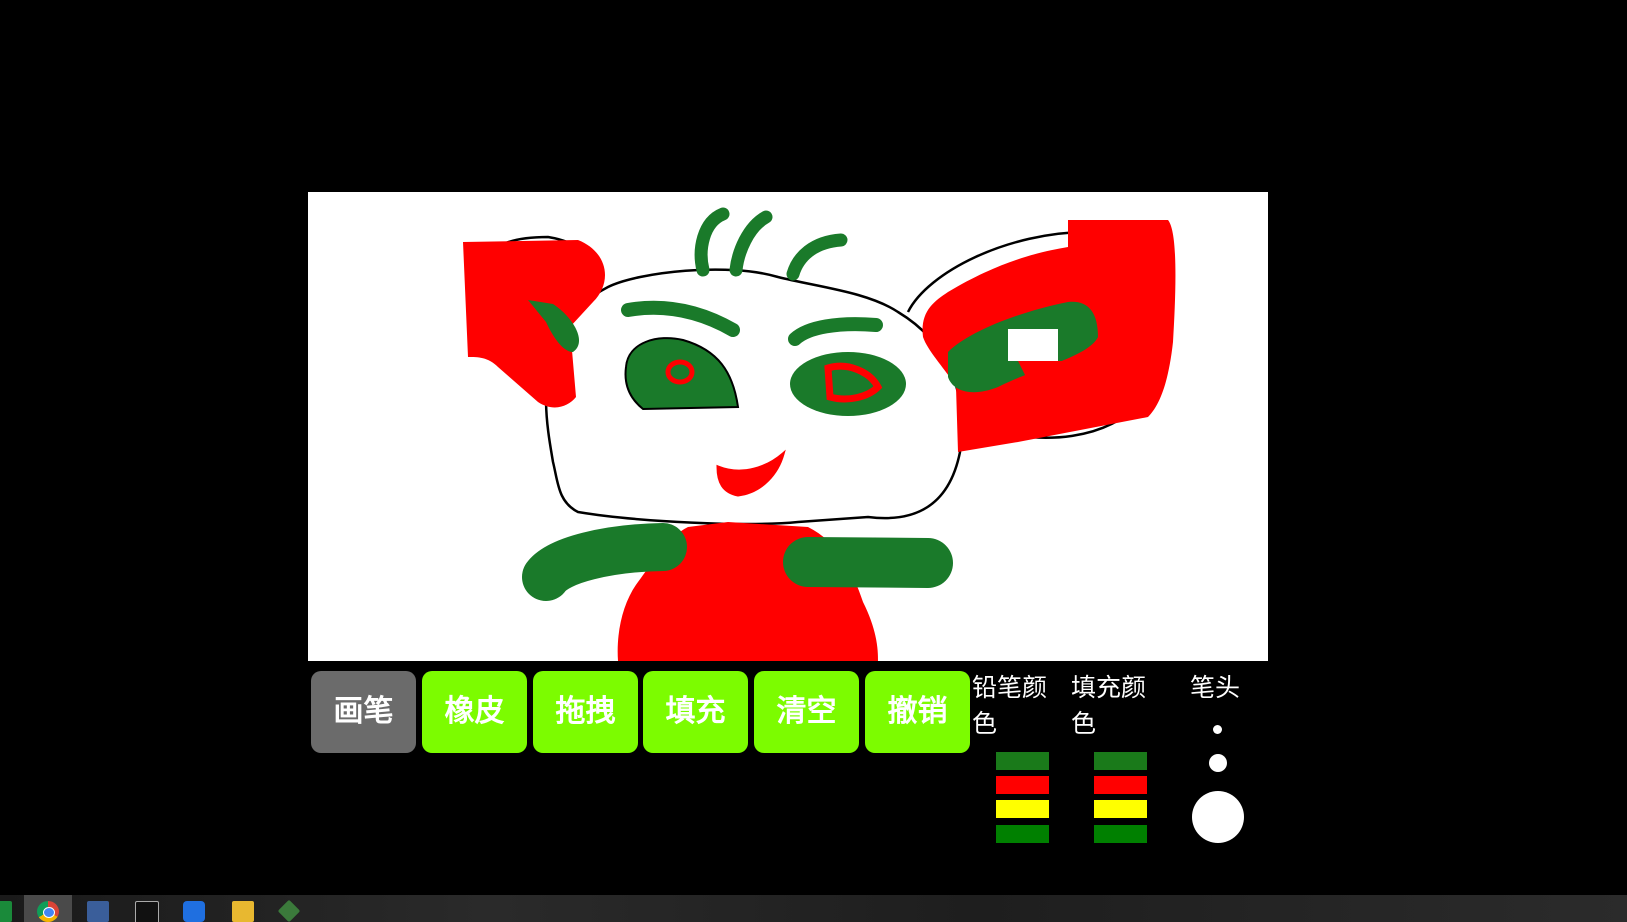  Describe the element at coordinates (868, 562) in the screenshot. I see `right-arm` at that location.